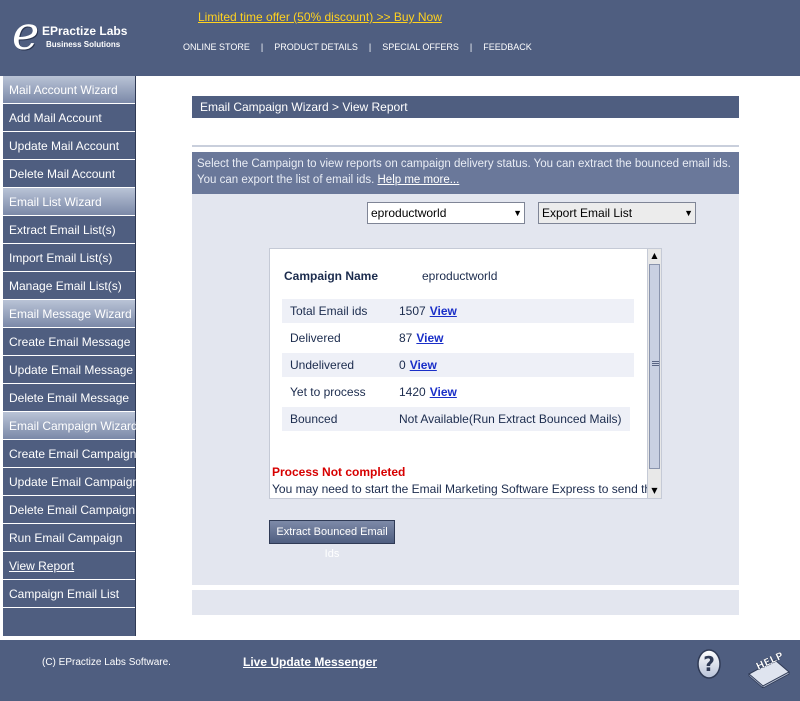 Image resolution: width=800 pixels, height=701 pixels. What do you see at coordinates (69, 370) in the screenshot?
I see `sidebar-item-update-email-message: Update Email Message` at bounding box center [69, 370].